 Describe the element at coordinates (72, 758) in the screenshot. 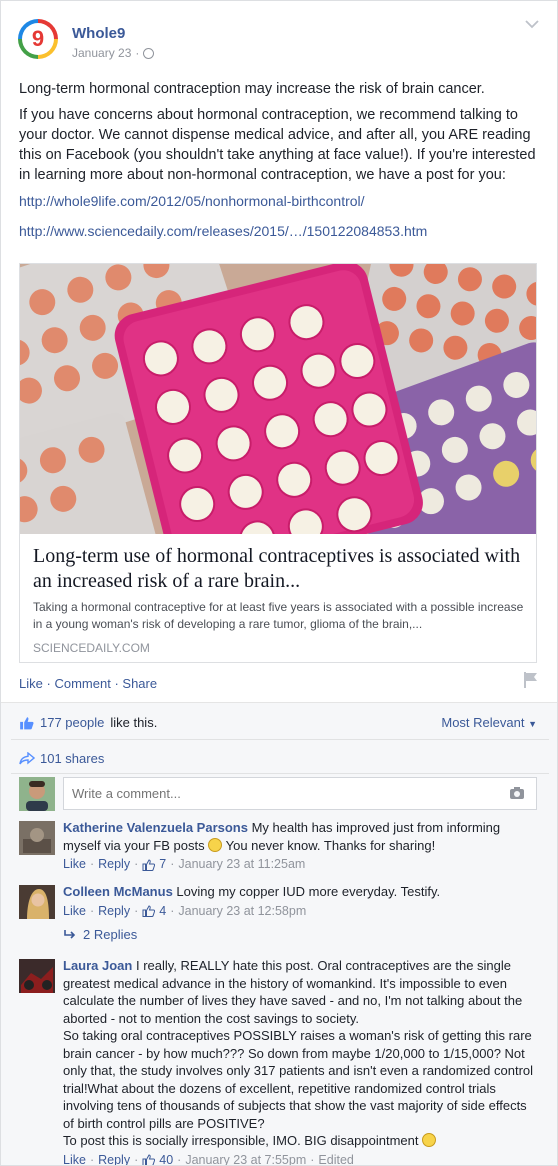

I see `shares-count: 101 shares` at that location.